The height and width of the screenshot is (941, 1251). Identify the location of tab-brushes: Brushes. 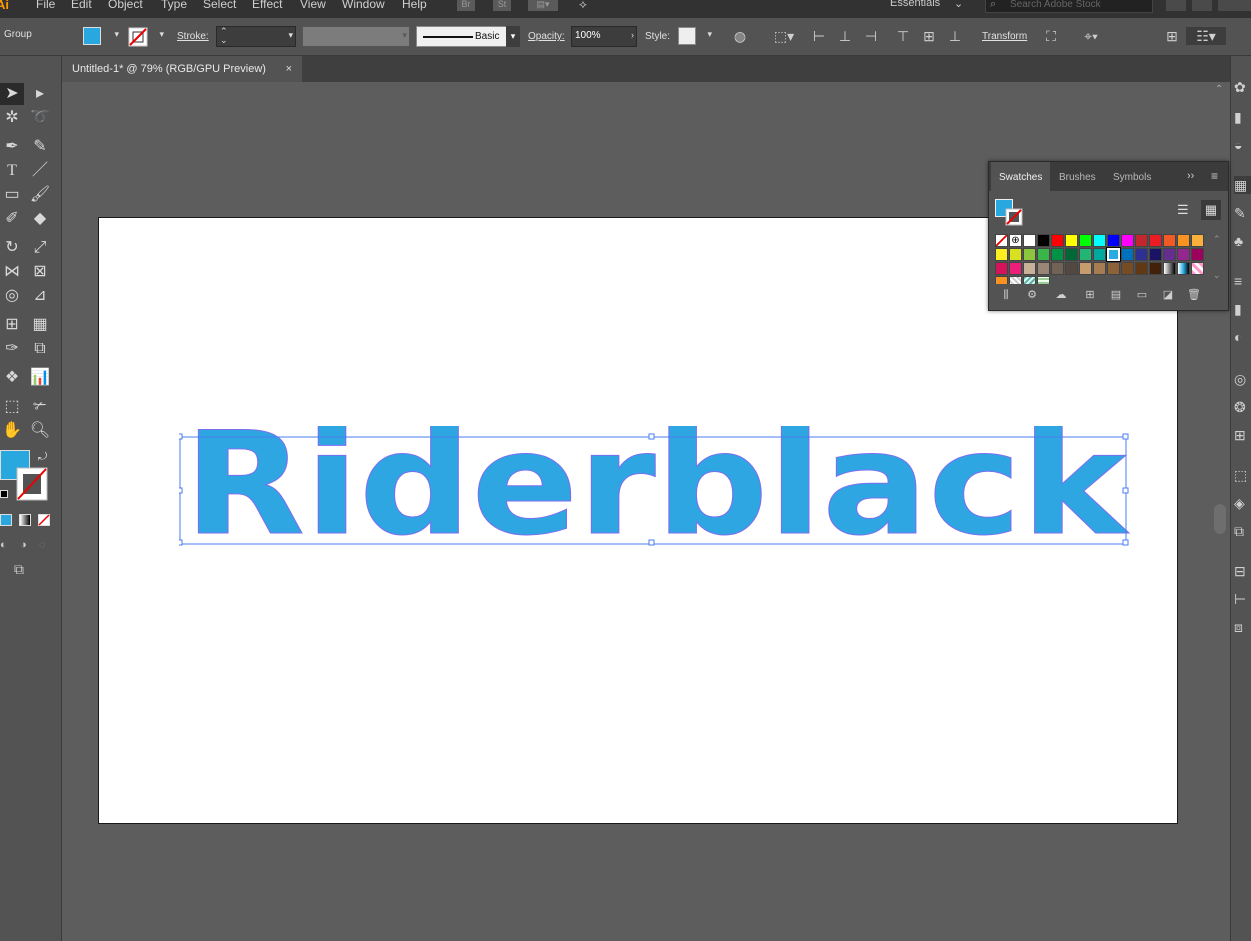
(1077, 176).